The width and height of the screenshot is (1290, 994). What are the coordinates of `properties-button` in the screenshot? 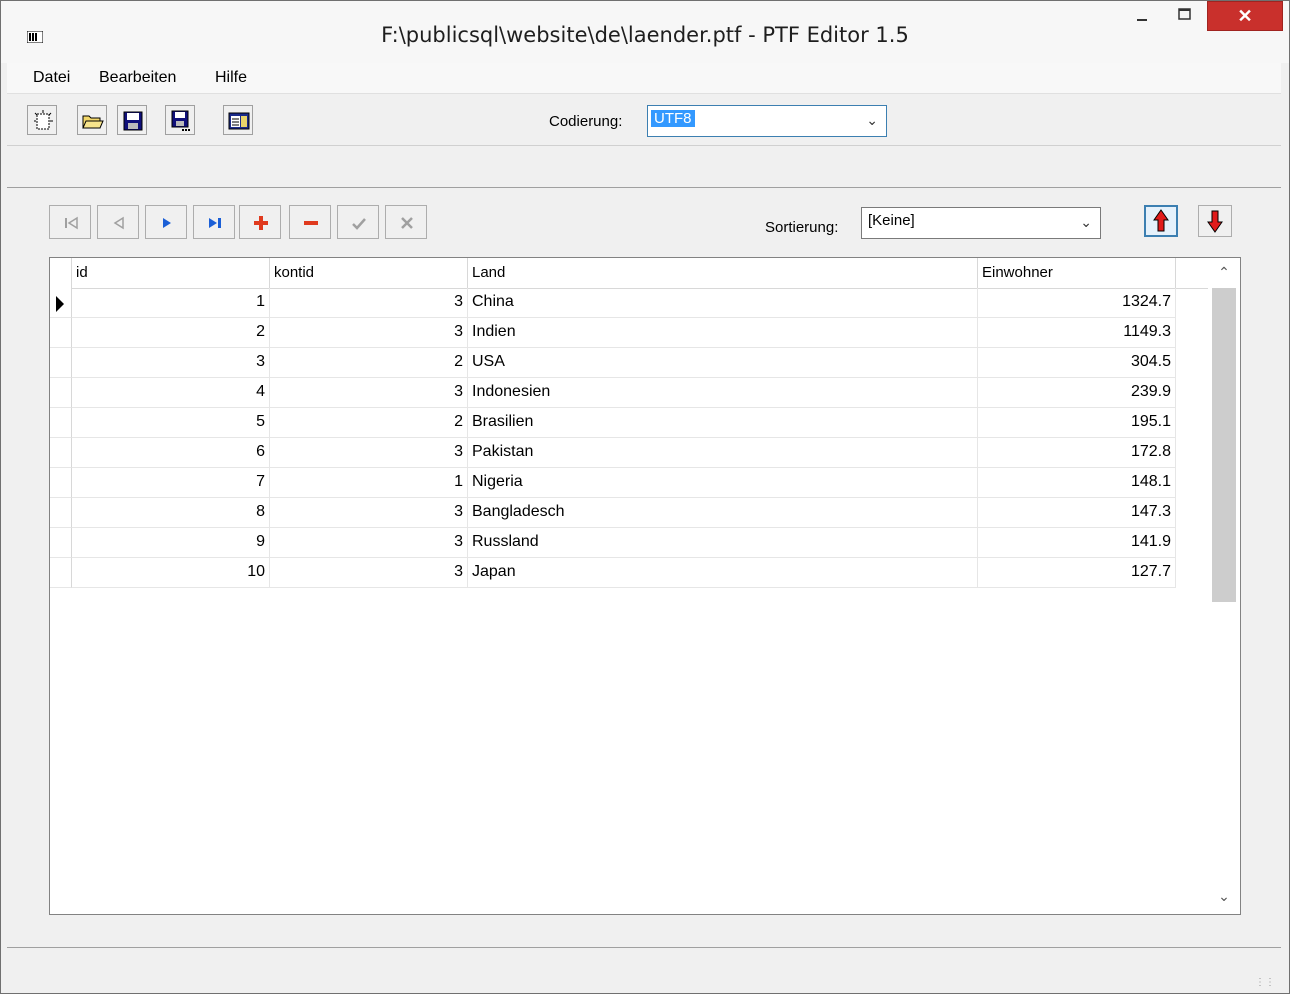 It's located at (238, 120).